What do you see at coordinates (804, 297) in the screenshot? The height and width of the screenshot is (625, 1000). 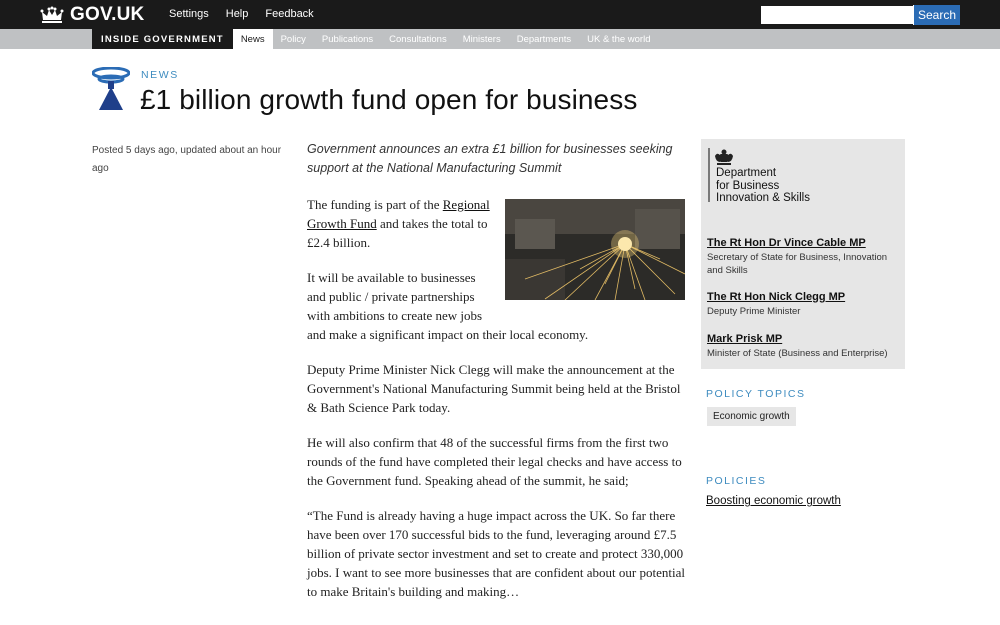 I see `minister-name-link: The Rt Hon Nick Clegg MP` at bounding box center [804, 297].